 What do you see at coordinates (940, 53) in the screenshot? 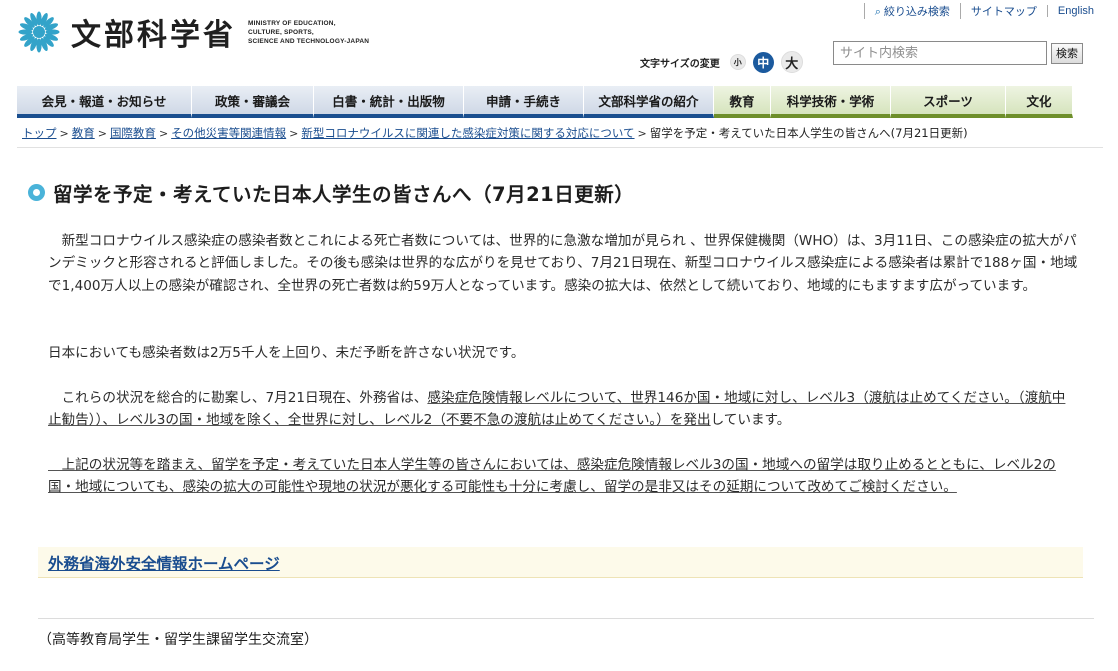
I see `search-input` at bounding box center [940, 53].